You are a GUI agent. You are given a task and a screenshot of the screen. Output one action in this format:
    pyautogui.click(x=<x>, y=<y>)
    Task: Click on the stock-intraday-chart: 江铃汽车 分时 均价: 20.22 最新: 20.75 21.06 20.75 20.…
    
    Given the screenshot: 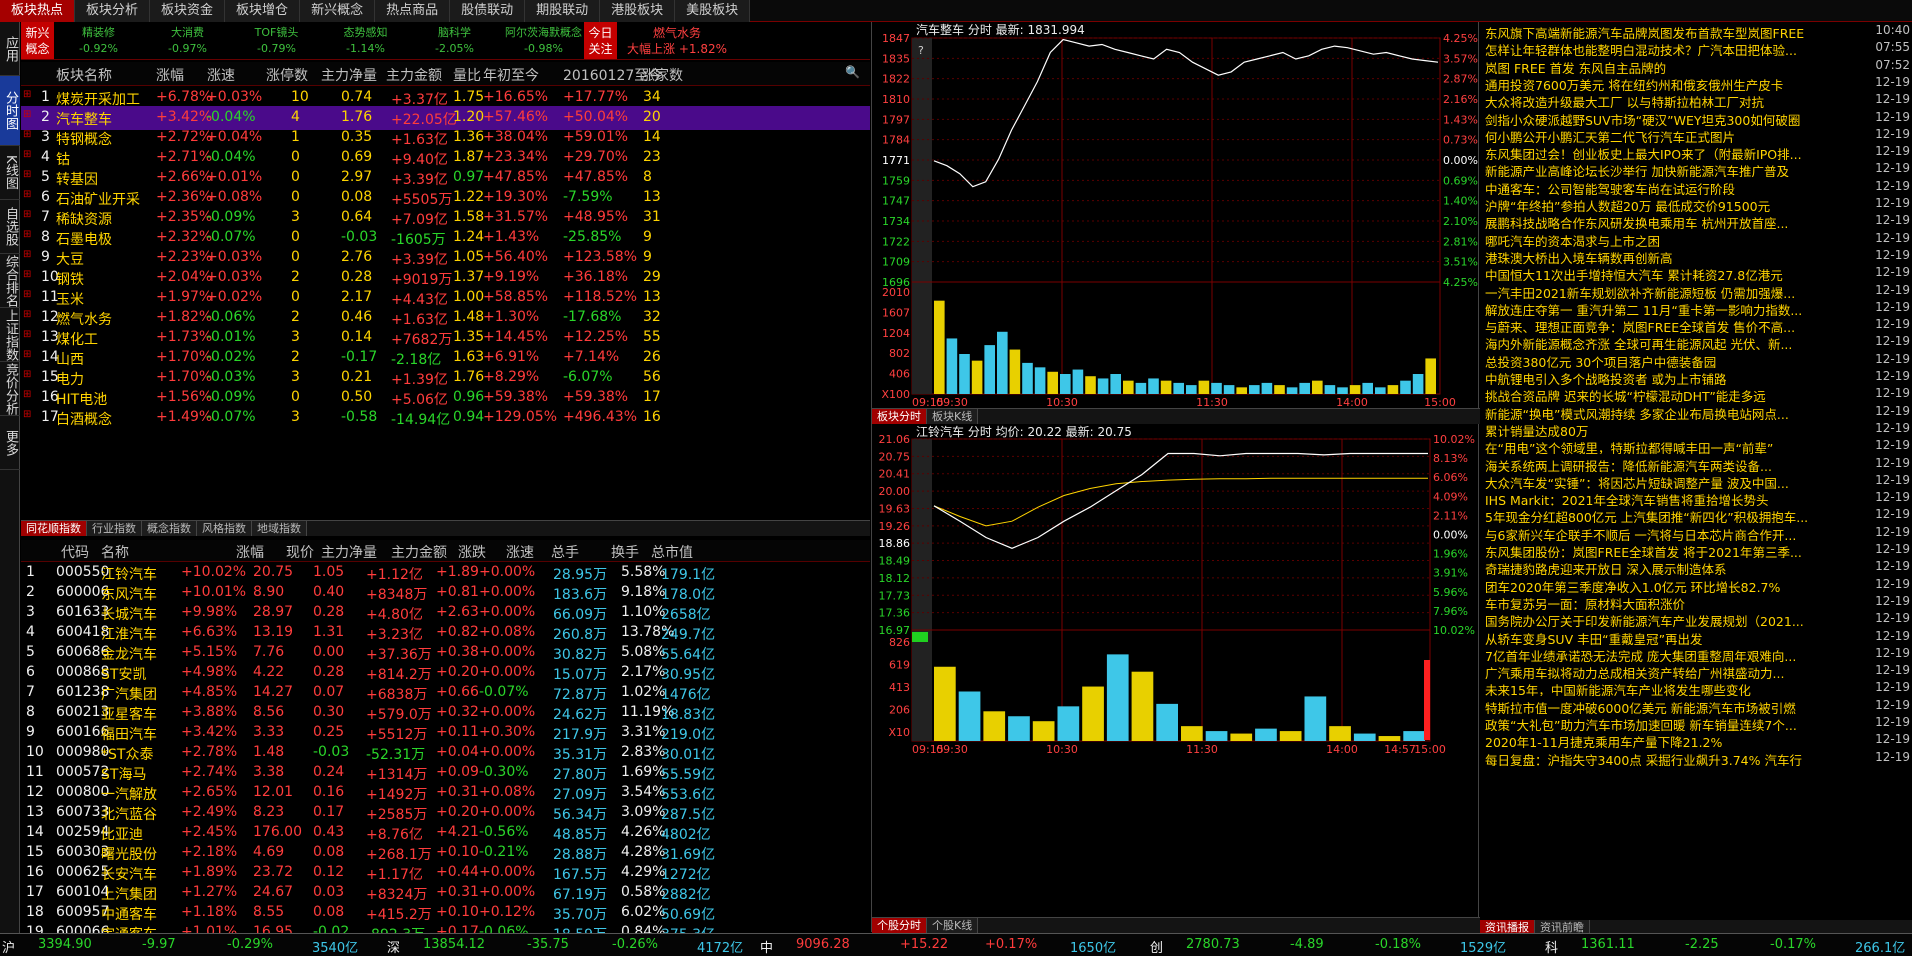 What is the action you would take?
    pyautogui.click(x=1175, y=590)
    